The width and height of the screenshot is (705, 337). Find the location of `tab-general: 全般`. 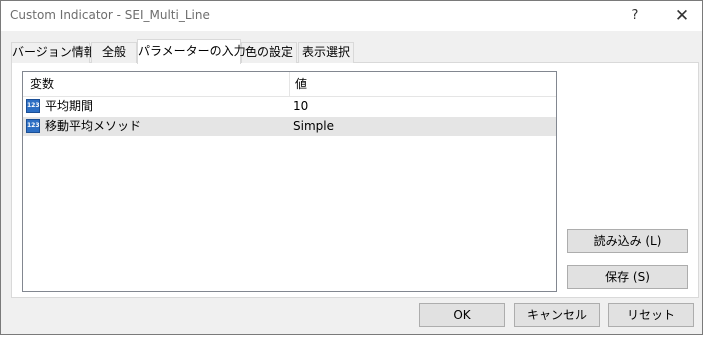

tab-general: 全般 is located at coordinates (114, 52).